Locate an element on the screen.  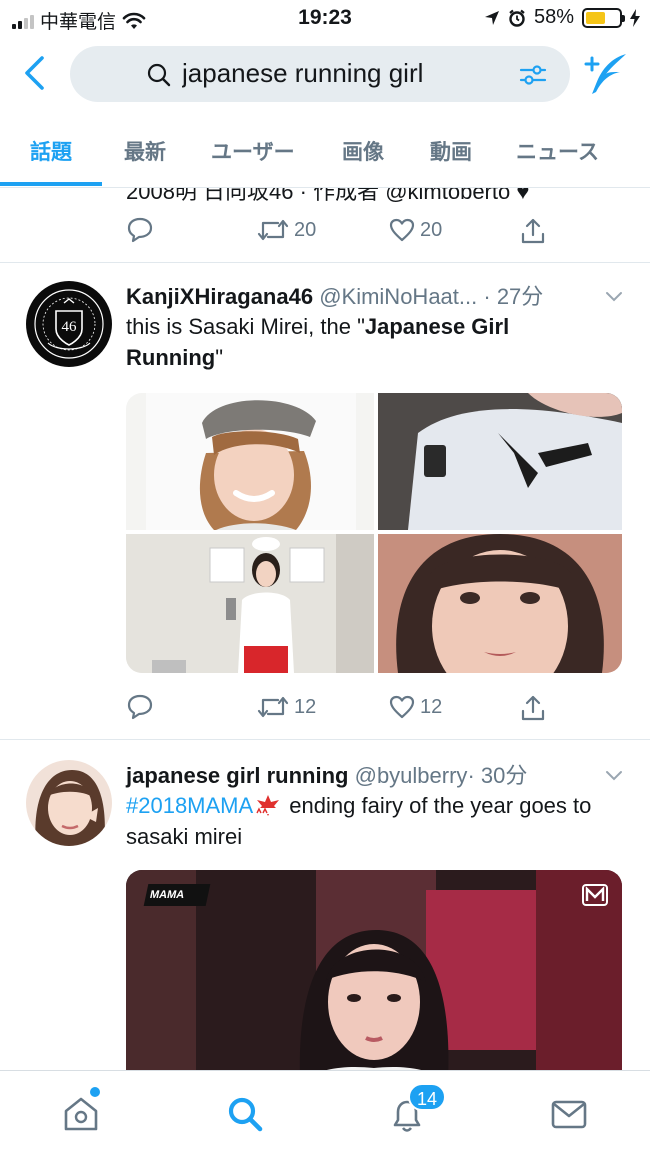
like-count: 12 is located at coordinates (431, 706).